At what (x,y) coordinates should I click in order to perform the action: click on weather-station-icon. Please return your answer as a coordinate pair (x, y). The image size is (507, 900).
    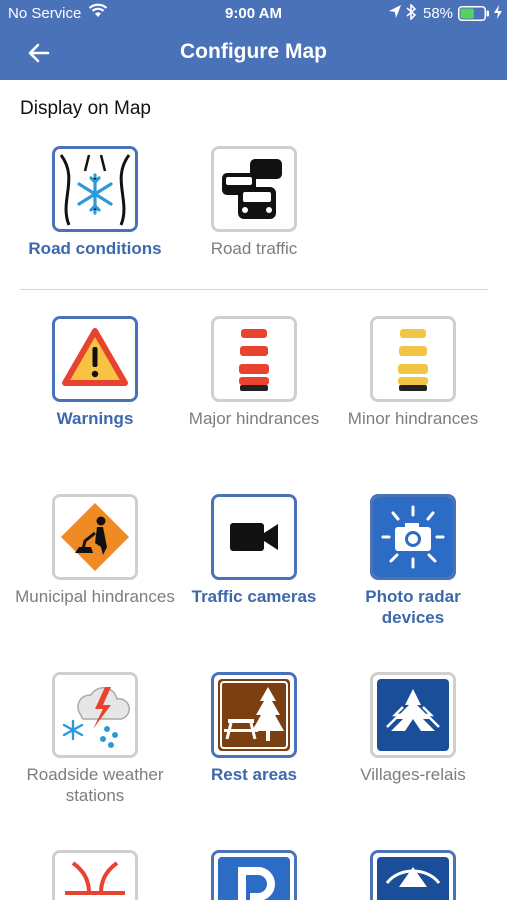
    Looking at the image, I should click on (95, 715).